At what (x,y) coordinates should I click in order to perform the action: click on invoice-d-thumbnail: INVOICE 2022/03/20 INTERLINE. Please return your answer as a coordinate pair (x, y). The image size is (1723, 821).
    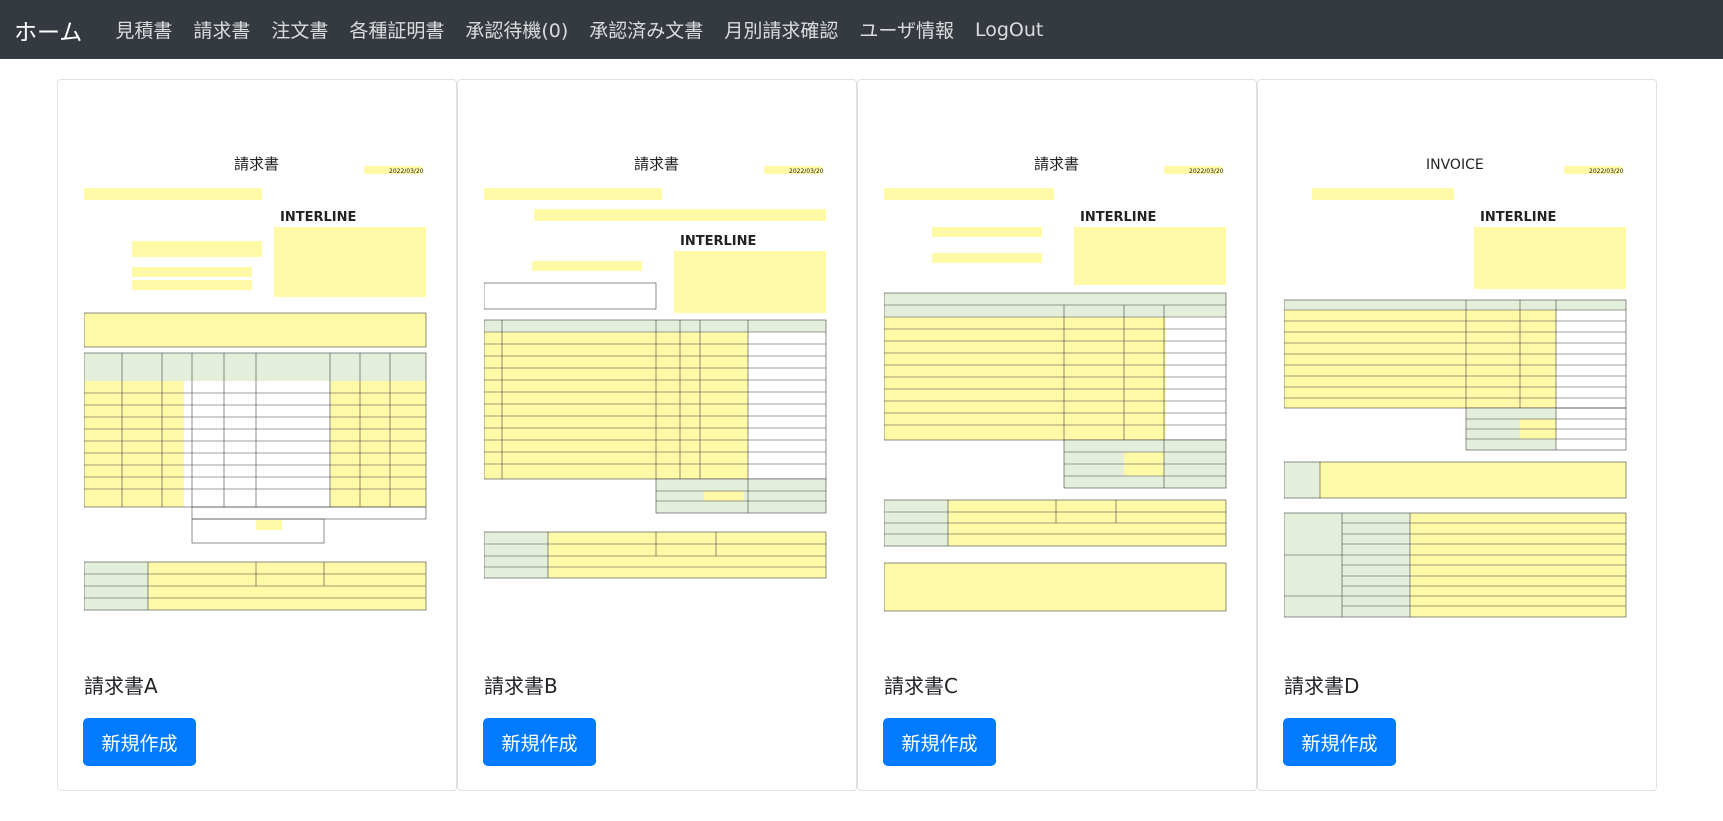
    Looking at the image, I should click on (1457, 375).